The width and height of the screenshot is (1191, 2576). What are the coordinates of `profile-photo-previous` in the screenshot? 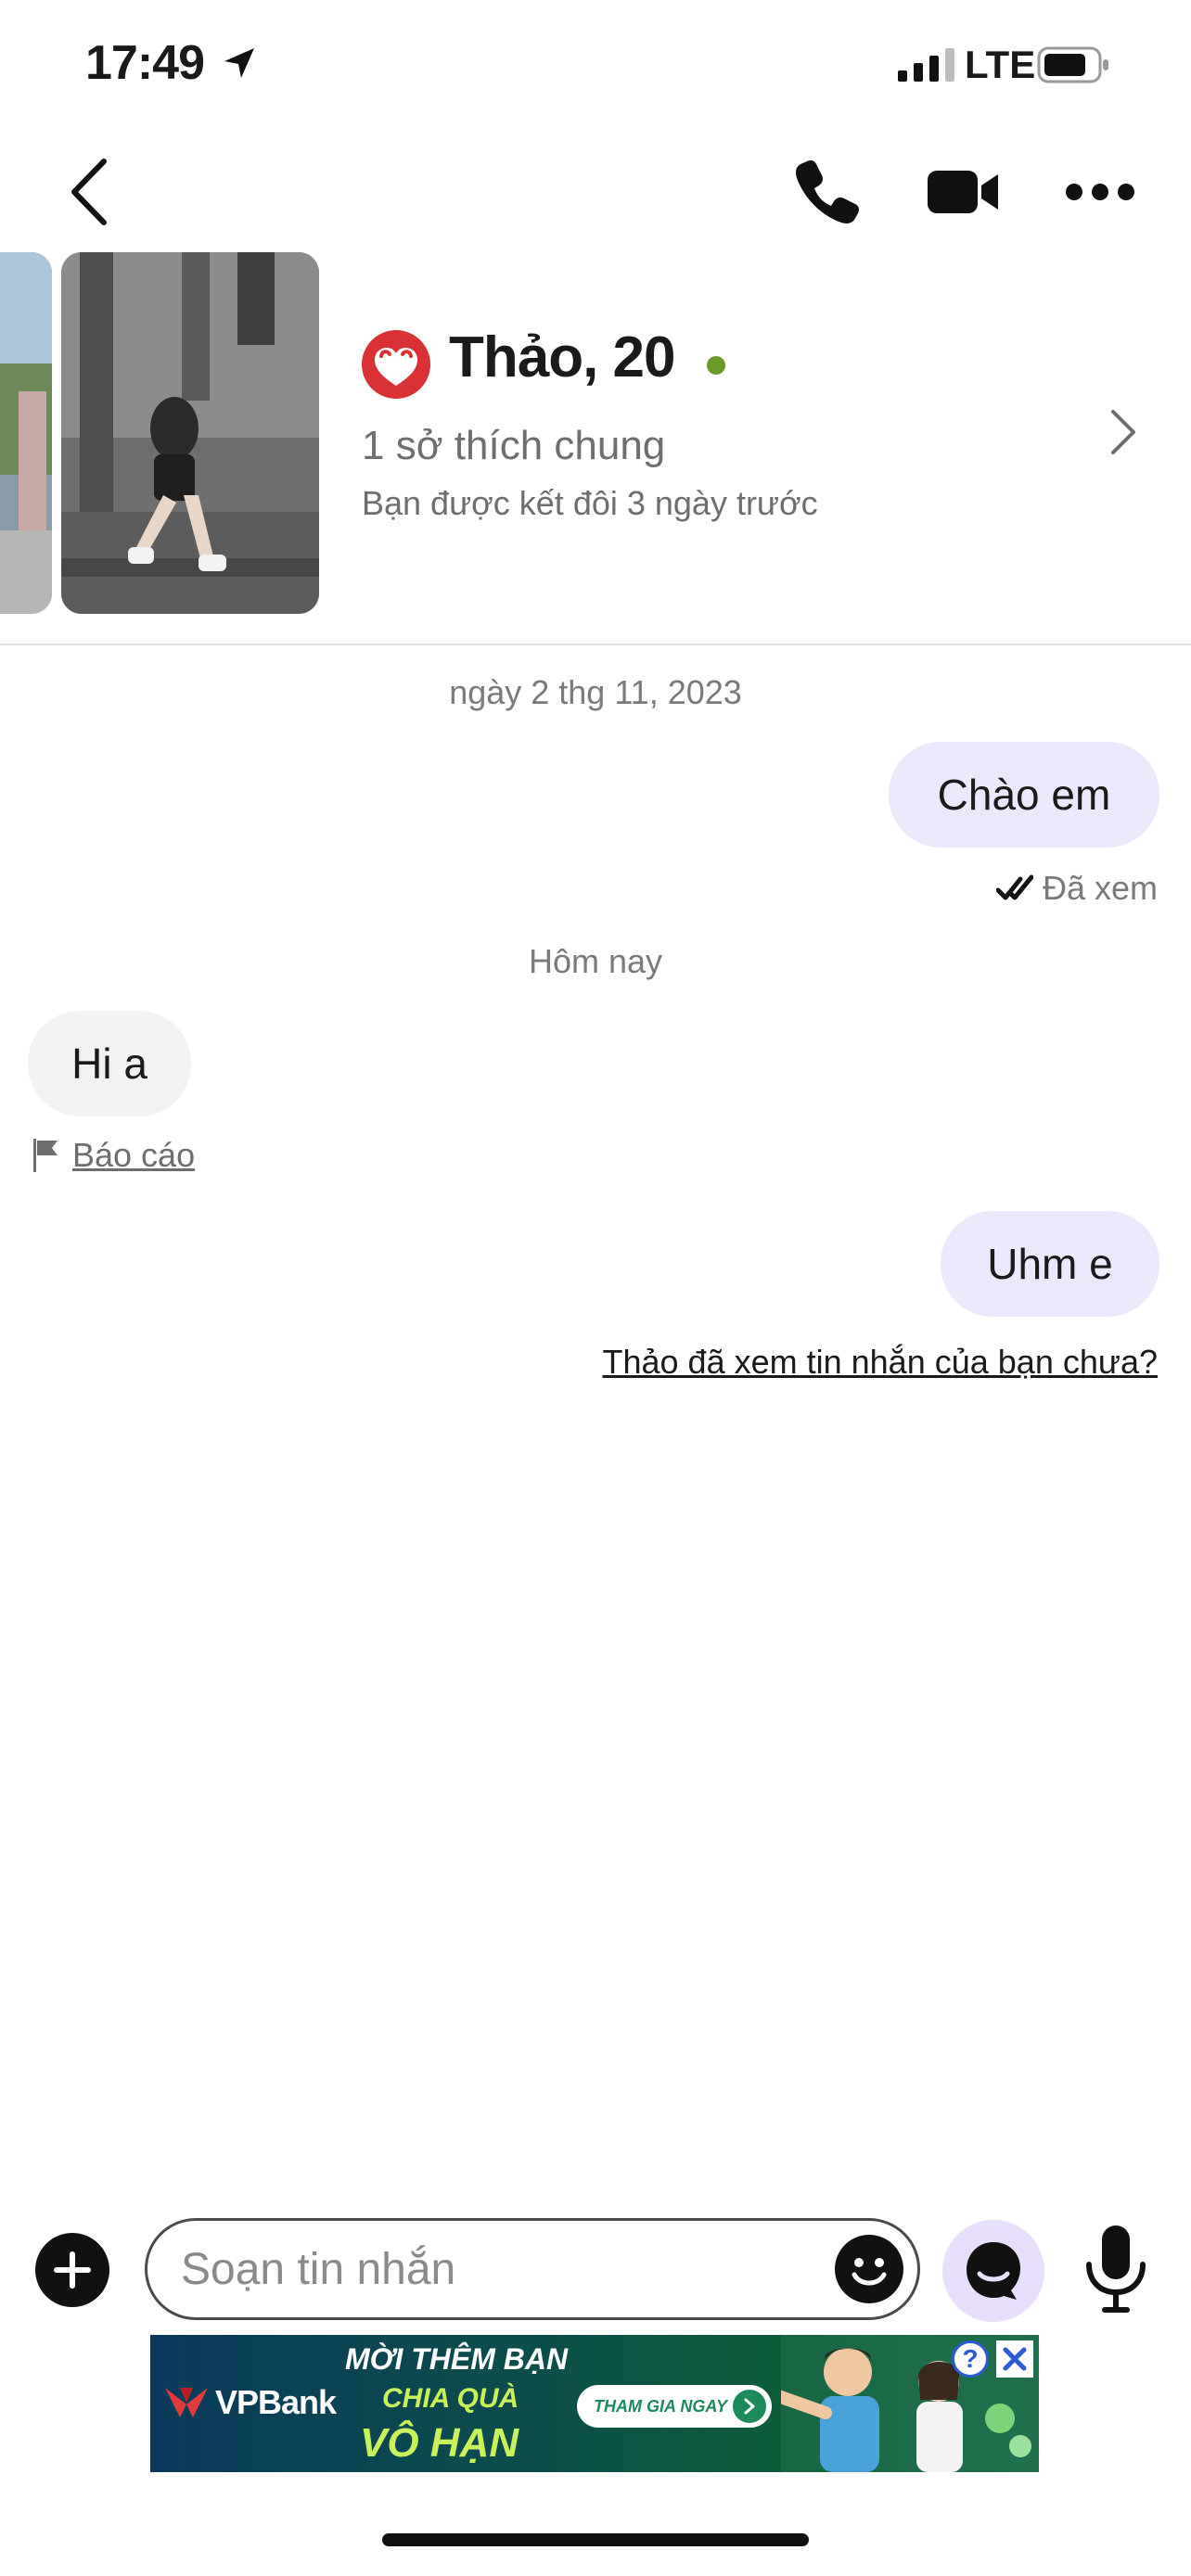 It's located at (26, 433).